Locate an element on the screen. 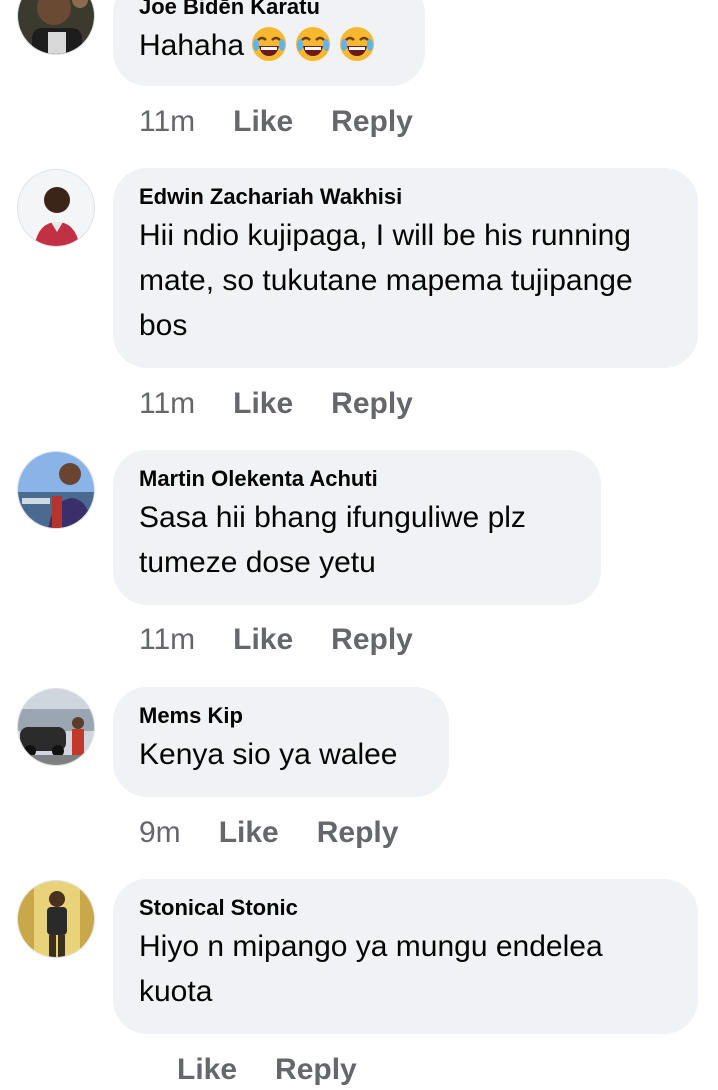 This screenshot has width=718, height=1090. comment-bubble: Mems Kip Kenya sio ya walee is located at coordinates (281, 742).